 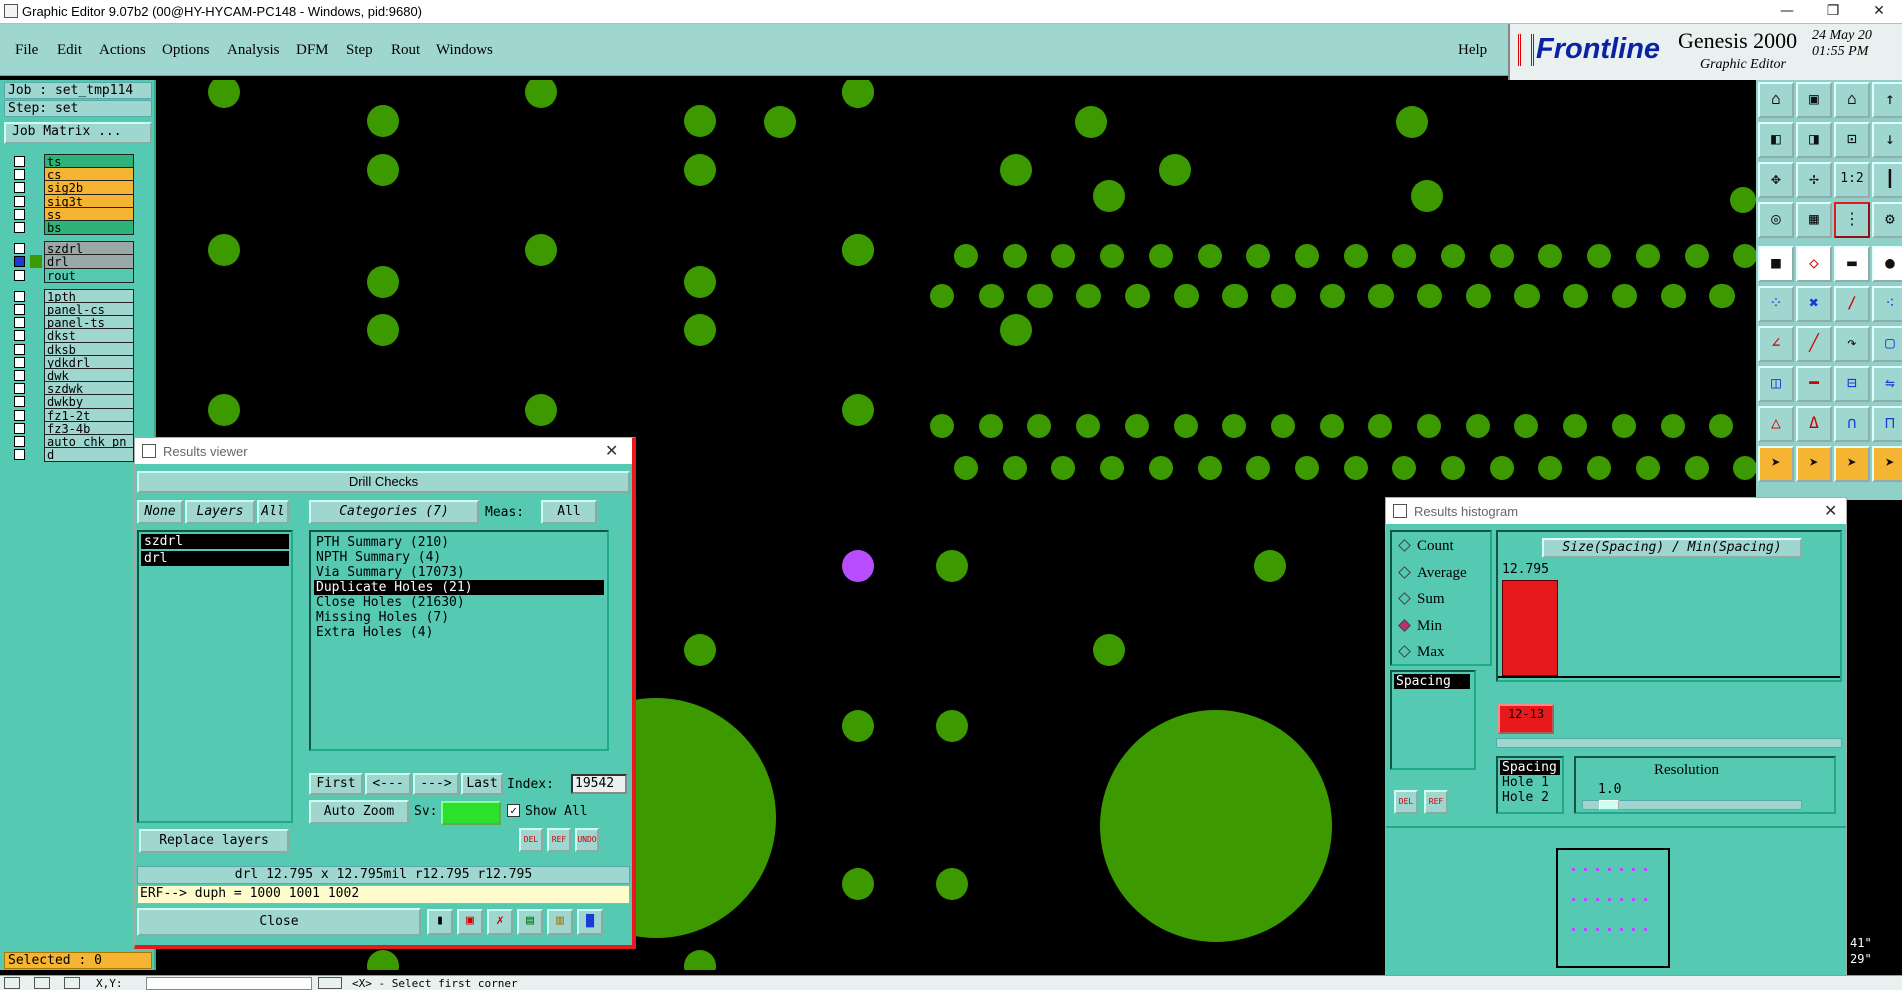 I want to click on line-icon: ∠, so click(x=1776, y=344).